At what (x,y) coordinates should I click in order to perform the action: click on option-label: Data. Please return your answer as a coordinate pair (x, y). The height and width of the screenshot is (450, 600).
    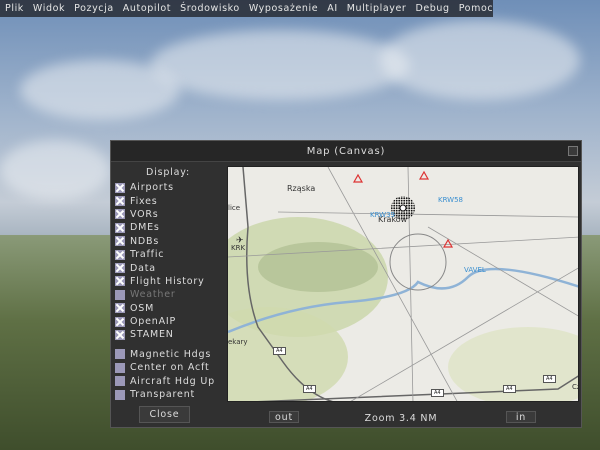
    Looking at the image, I should click on (143, 268).